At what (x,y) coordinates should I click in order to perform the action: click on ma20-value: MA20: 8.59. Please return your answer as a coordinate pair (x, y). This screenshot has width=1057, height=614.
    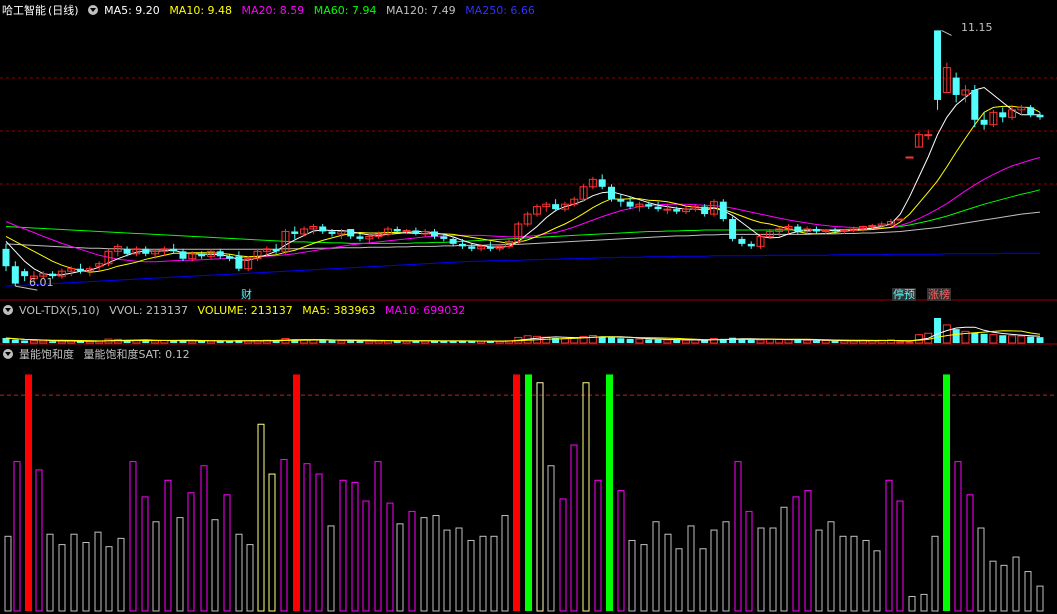
    Looking at the image, I should click on (273, 10).